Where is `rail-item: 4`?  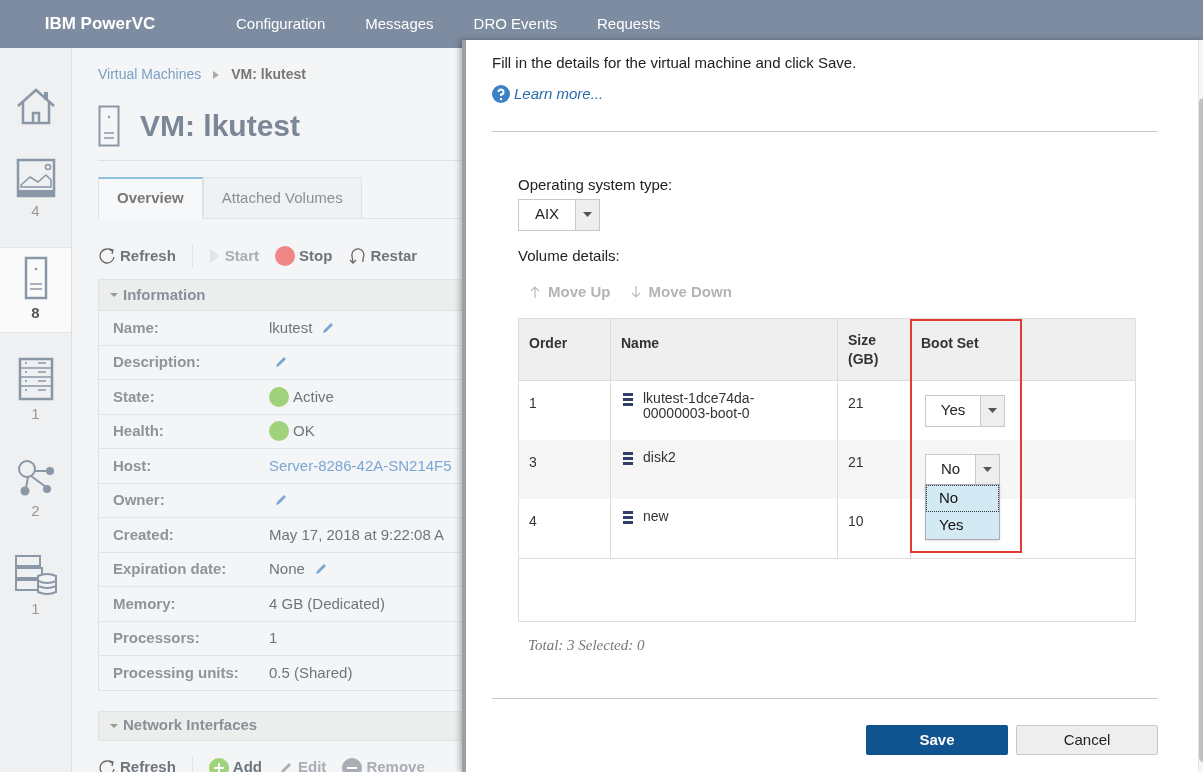 rail-item: 4 is located at coordinates (35, 190).